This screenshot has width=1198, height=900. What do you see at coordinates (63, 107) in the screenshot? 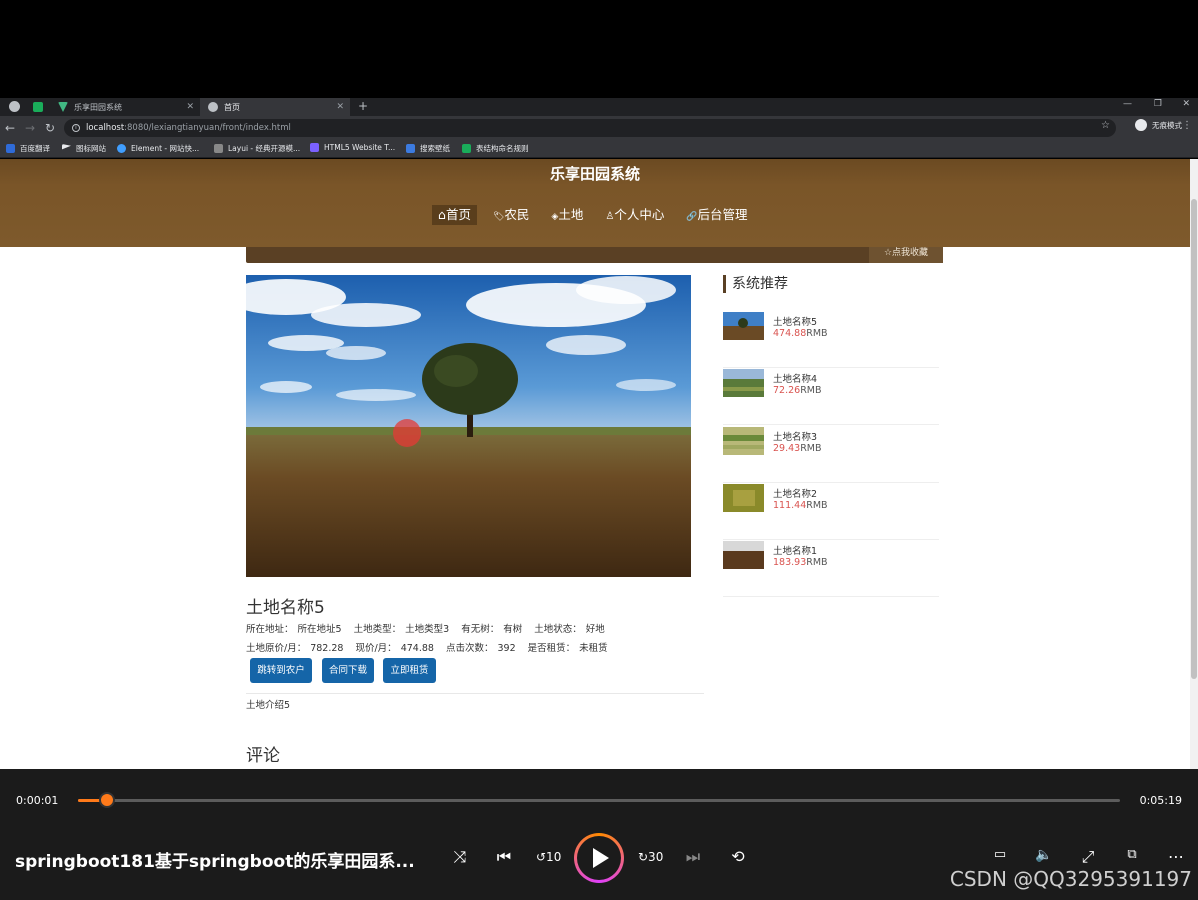
I see `vue-icon` at bounding box center [63, 107].